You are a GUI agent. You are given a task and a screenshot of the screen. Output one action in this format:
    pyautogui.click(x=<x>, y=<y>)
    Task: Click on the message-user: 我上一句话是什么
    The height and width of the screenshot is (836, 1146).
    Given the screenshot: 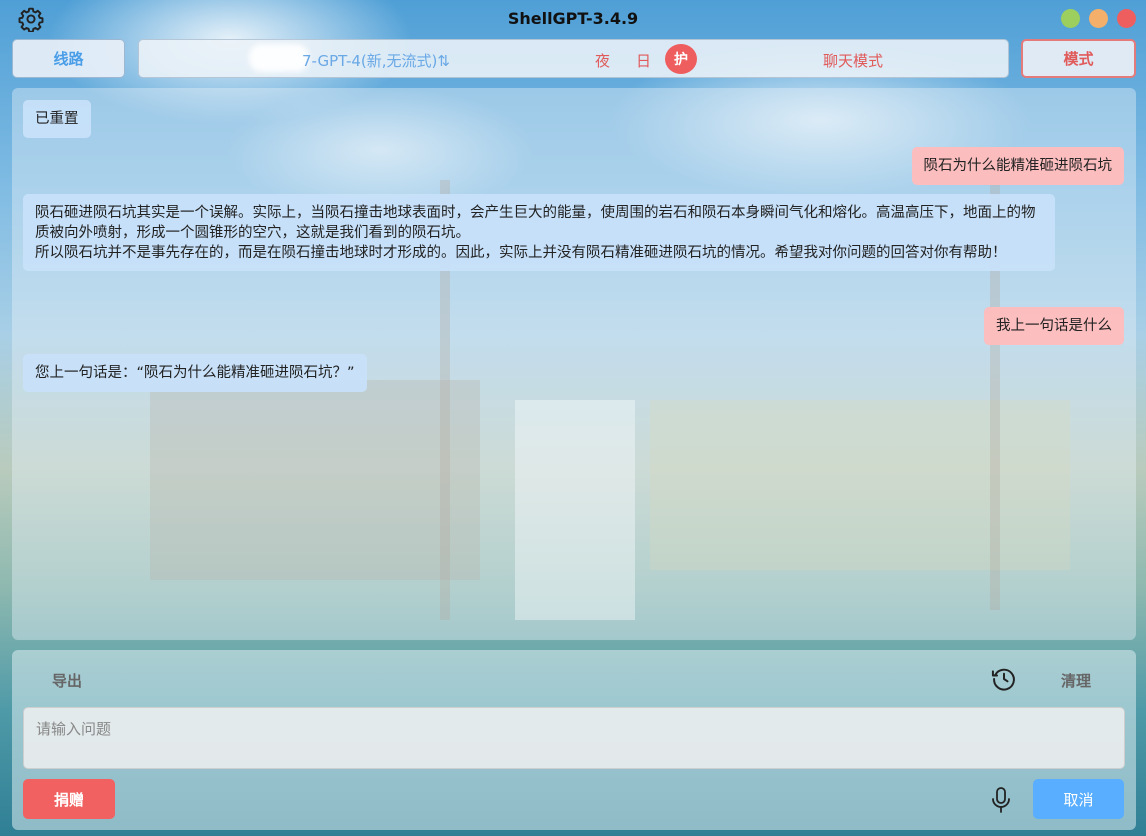 What is the action you would take?
    pyautogui.click(x=1054, y=326)
    